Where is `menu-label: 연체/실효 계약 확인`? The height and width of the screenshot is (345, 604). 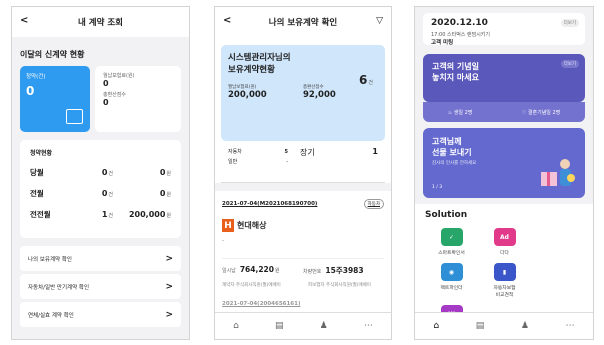 menu-label: 연체/실효 계약 확인 is located at coordinates (51, 315).